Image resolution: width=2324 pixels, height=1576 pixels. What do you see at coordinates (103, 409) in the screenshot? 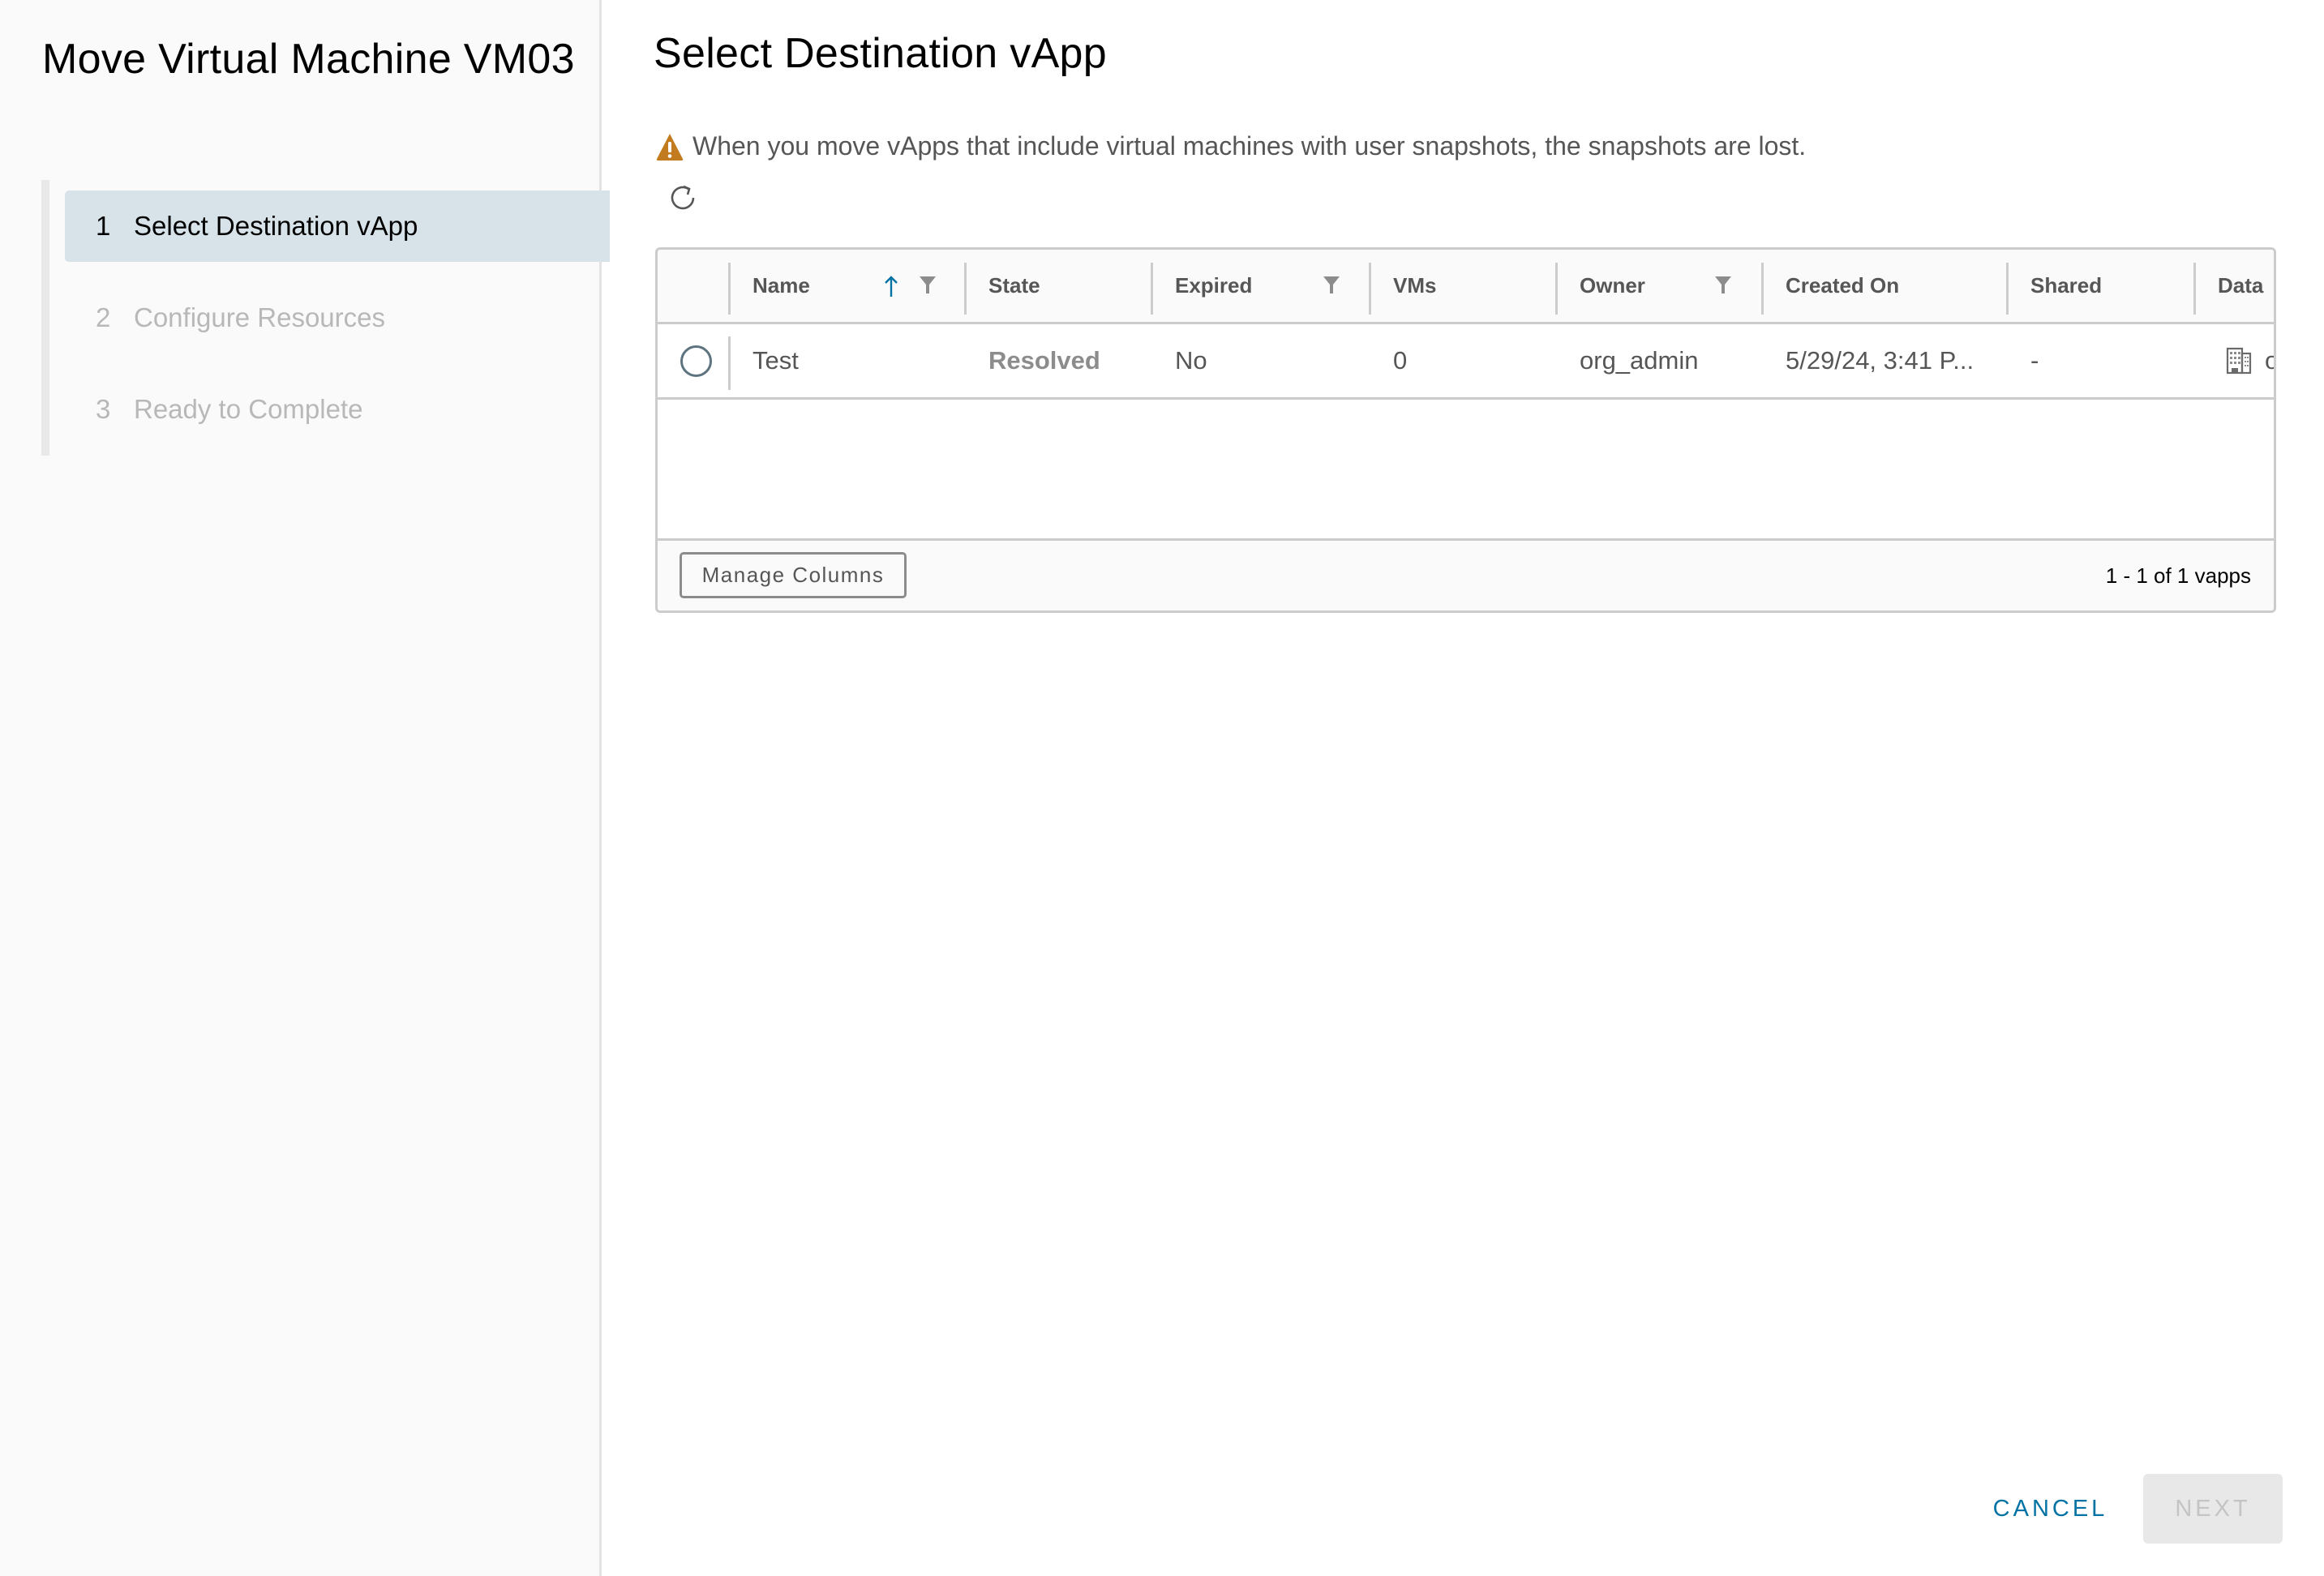
I see `step-number: 3` at bounding box center [103, 409].